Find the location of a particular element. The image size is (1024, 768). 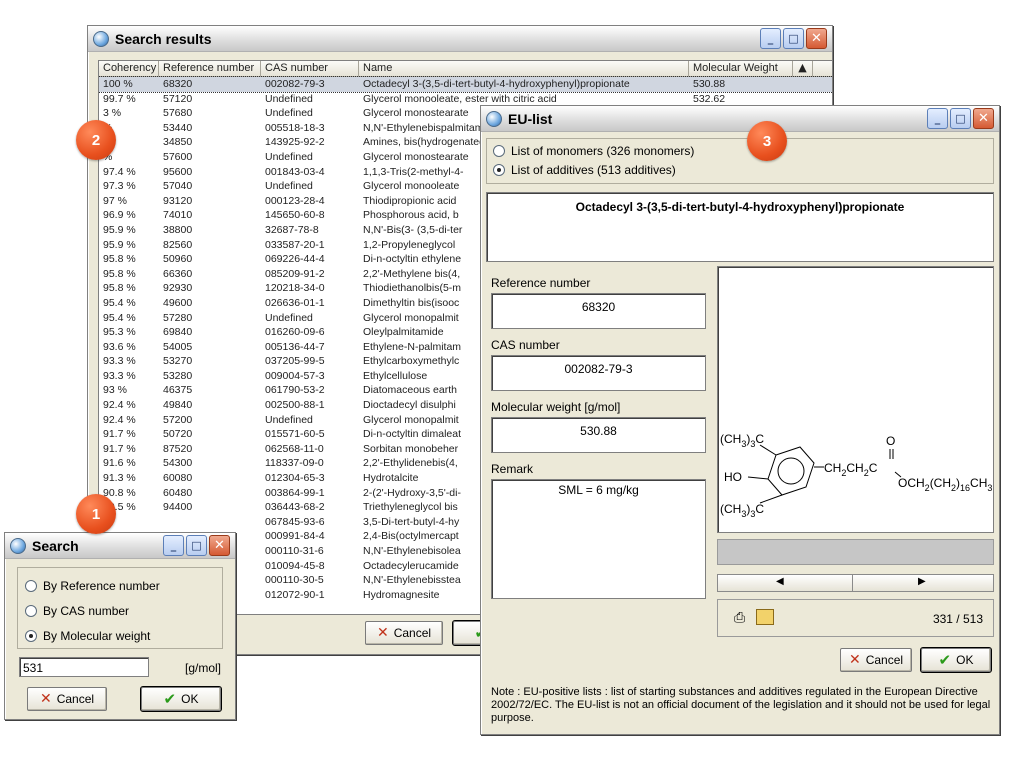

cas-field: 002082-79-3 is located at coordinates (598, 373).